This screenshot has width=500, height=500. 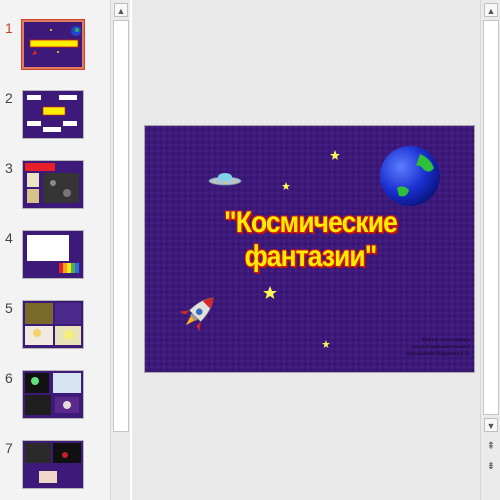 What do you see at coordinates (9, 28) in the screenshot?
I see `slide-number: 1` at bounding box center [9, 28].